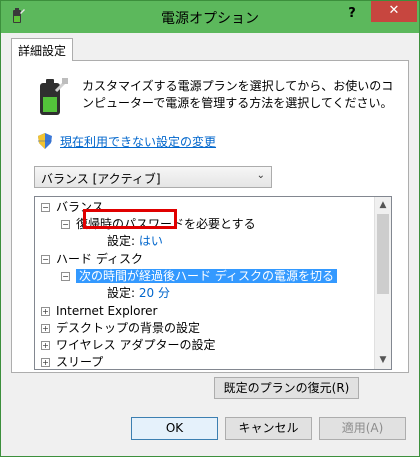 This screenshot has height=457, width=420. I want to click on tree-scrollbar: ▲ ▼, so click(382, 283).